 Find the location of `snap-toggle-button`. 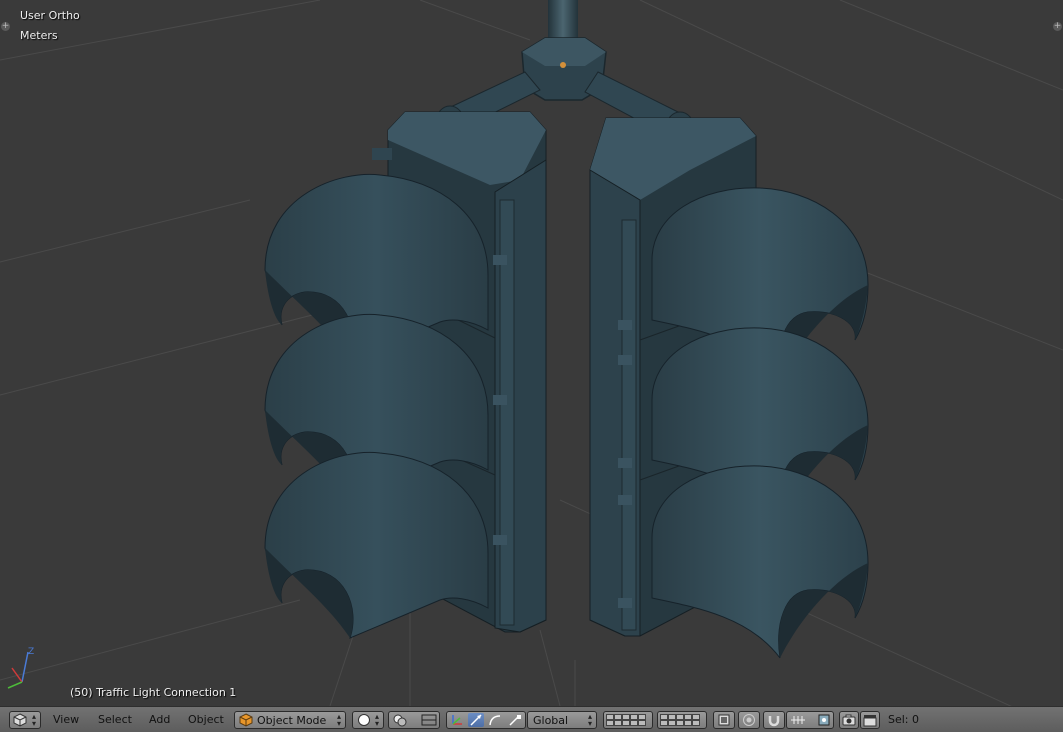

snap-toggle-button is located at coordinates (774, 720).